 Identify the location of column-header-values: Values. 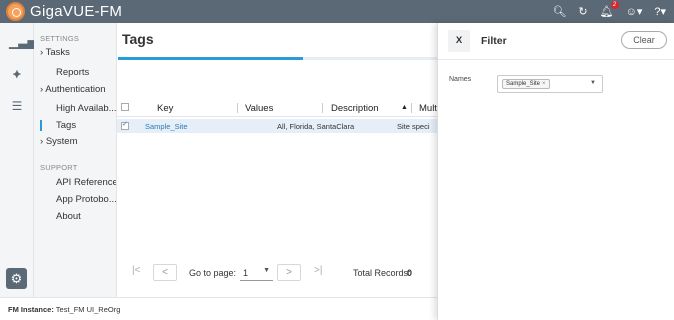
(259, 108).